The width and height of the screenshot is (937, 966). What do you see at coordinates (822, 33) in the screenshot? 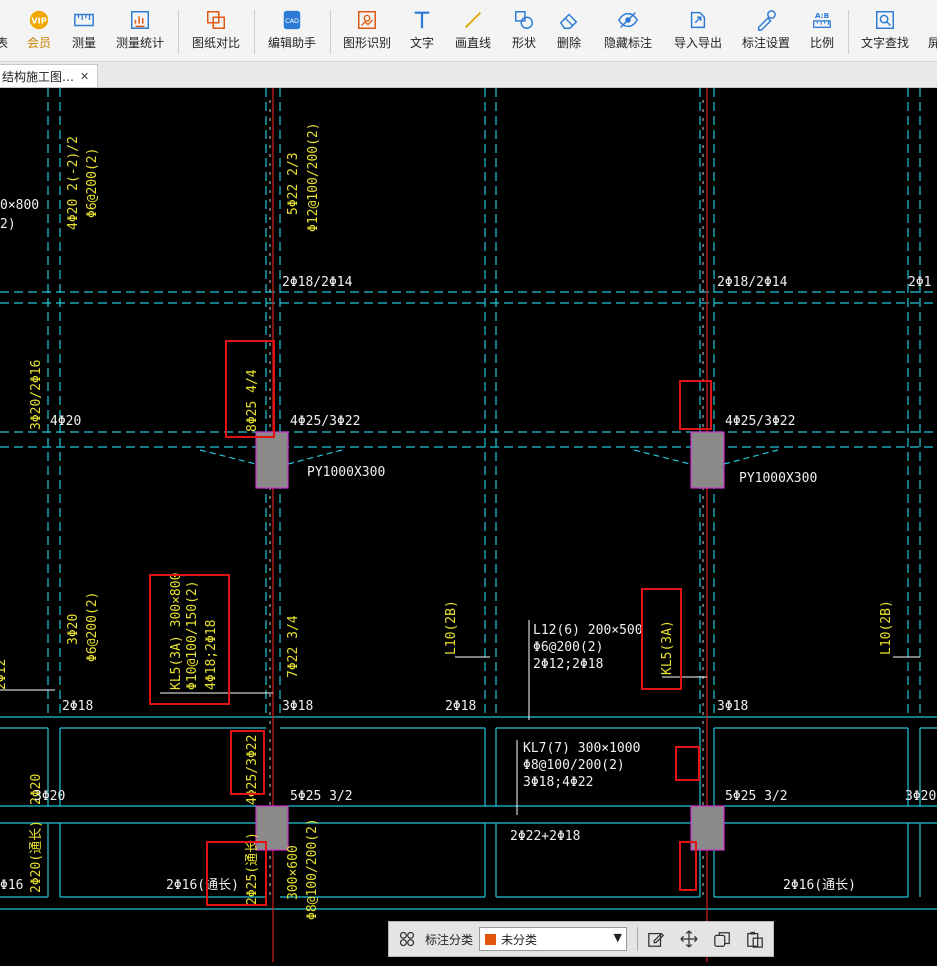
I see `toolbar-scale-button: A:B 比例` at bounding box center [822, 33].